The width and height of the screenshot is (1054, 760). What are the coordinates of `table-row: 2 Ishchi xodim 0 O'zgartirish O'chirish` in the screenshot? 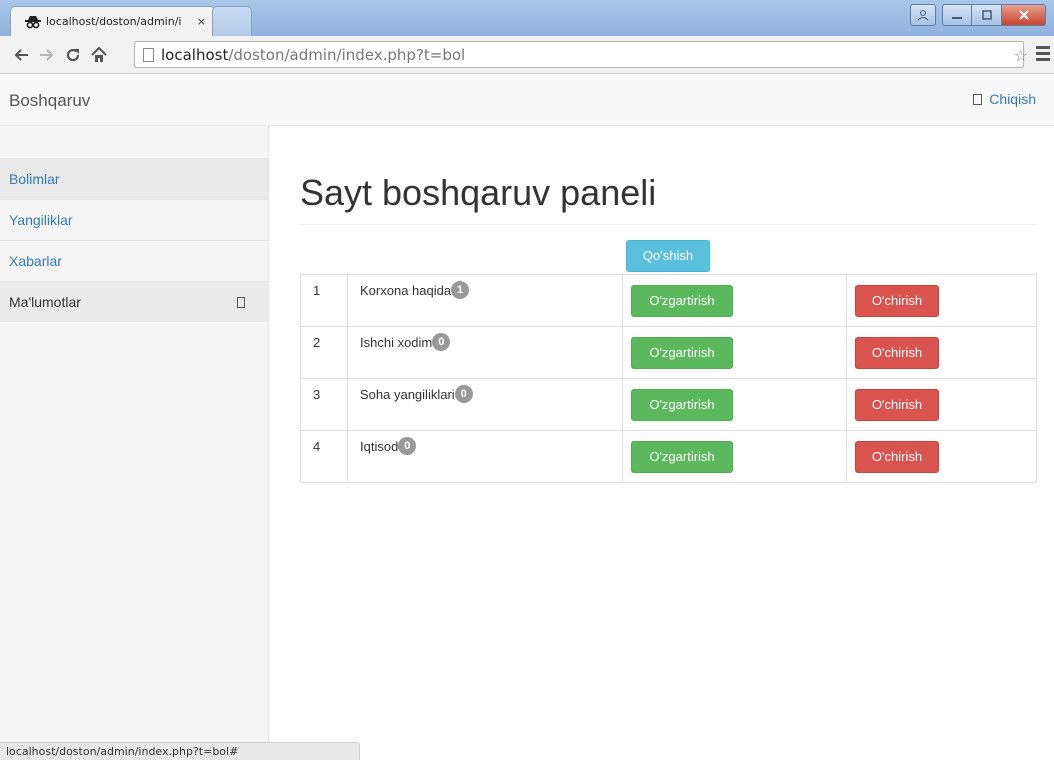 It's located at (668, 352).